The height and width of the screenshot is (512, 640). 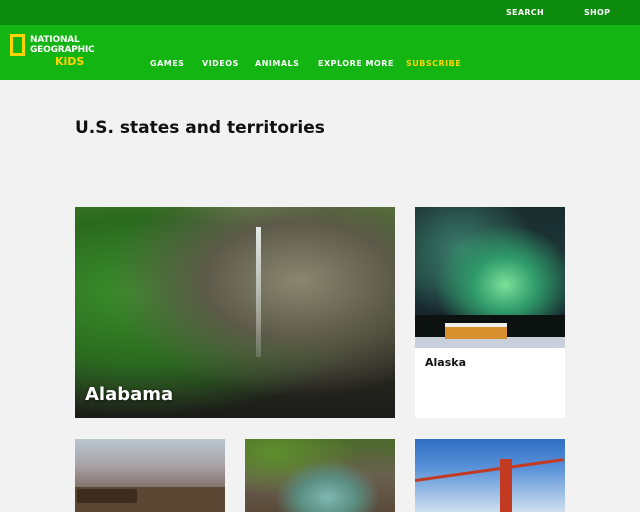 I want to click on bridge-cable-shape, so click(x=489, y=470).